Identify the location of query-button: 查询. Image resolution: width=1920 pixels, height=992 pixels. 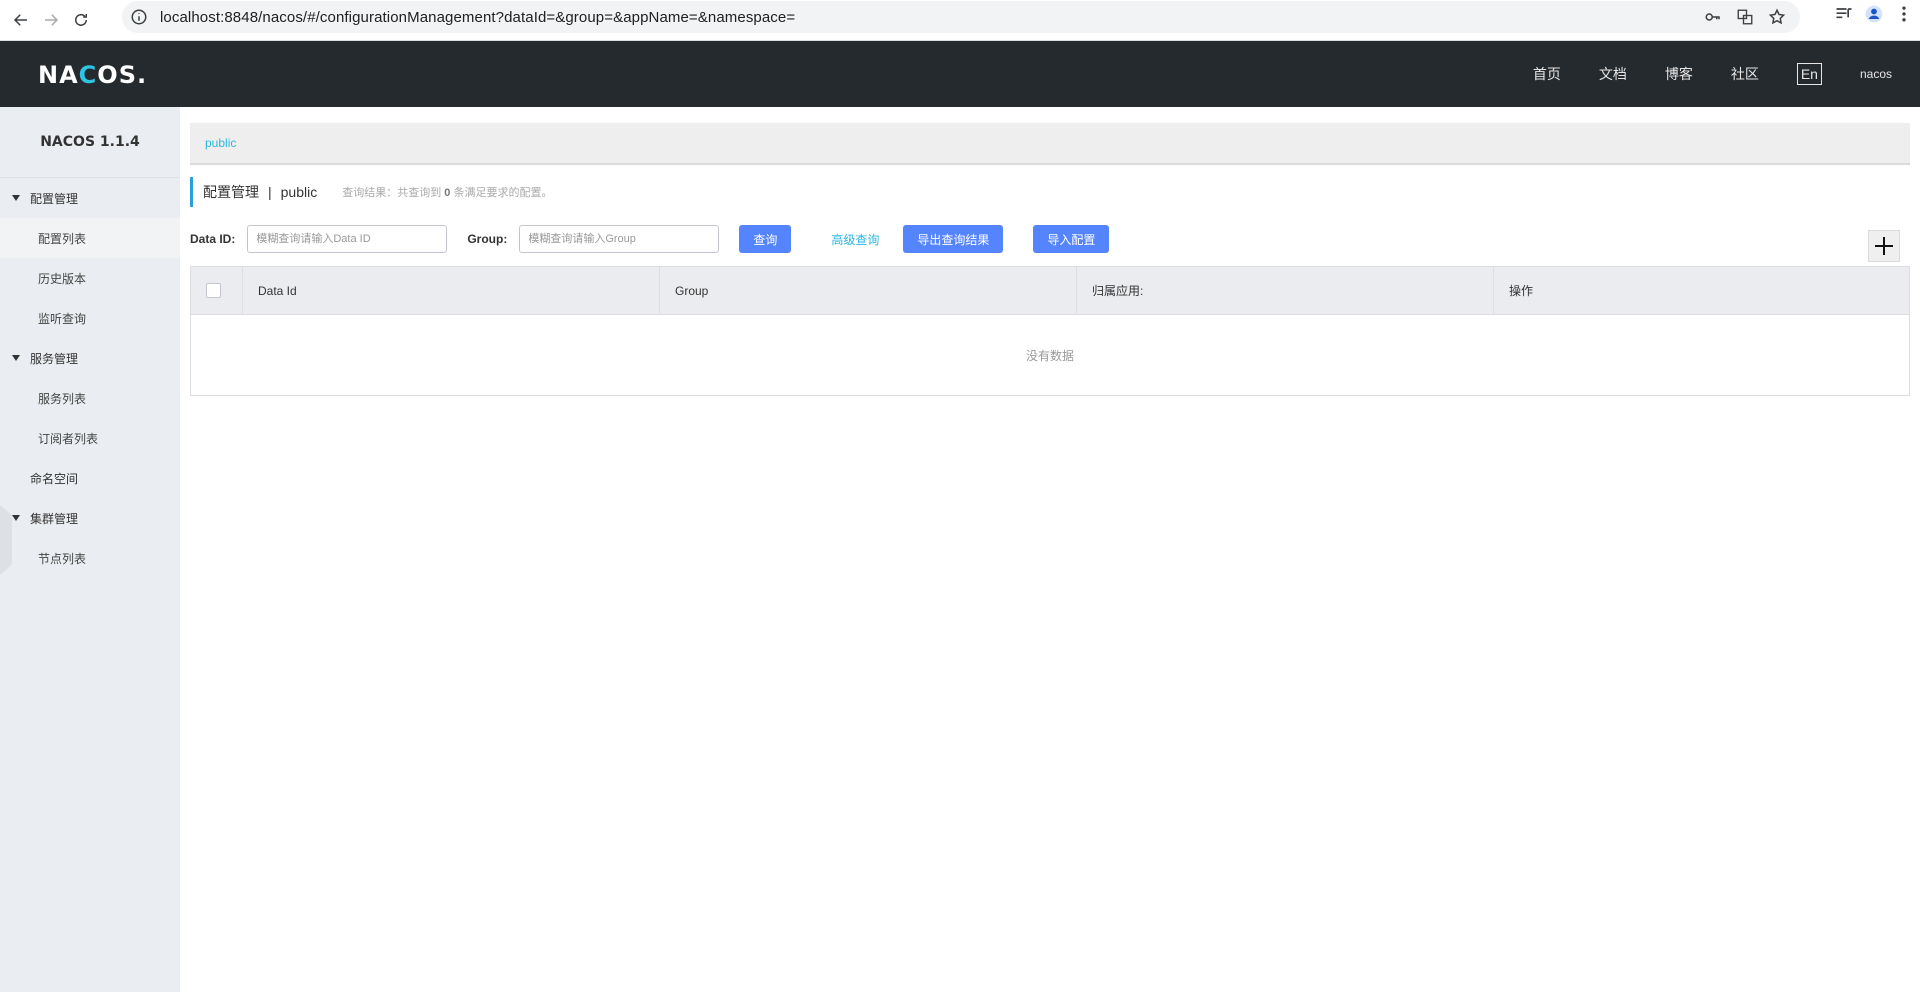
(765, 239).